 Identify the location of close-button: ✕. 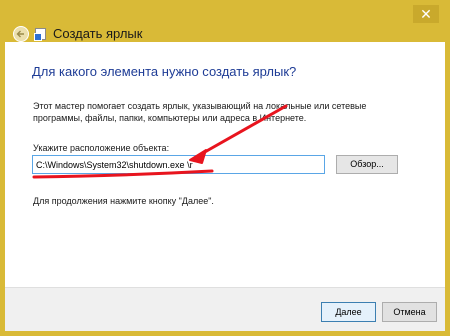
(426, 14).